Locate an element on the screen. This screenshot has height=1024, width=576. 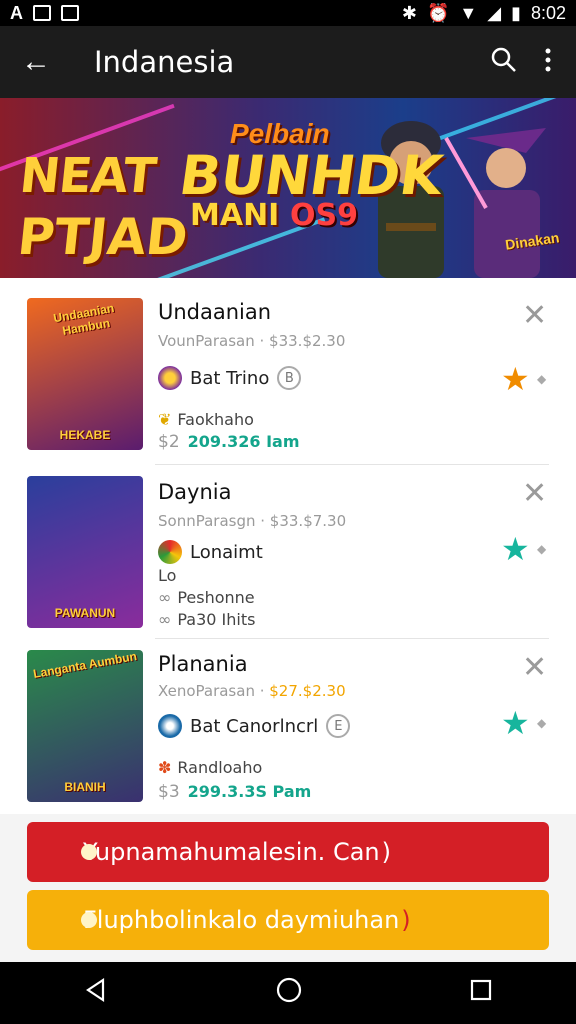
feature-row: Lonaimt is located at coordinates (210, 552).